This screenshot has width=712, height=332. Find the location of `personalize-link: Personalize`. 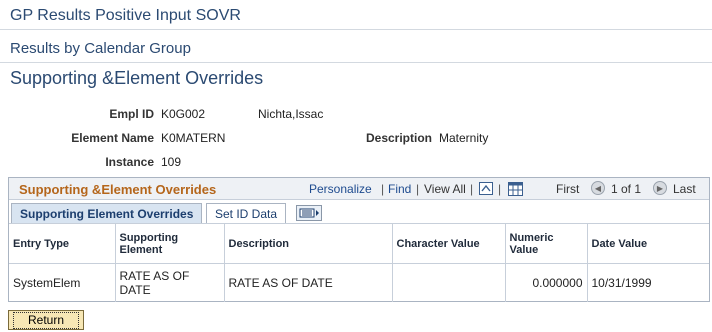

personalize-link: Personalize is located at coordinates (340, 189).